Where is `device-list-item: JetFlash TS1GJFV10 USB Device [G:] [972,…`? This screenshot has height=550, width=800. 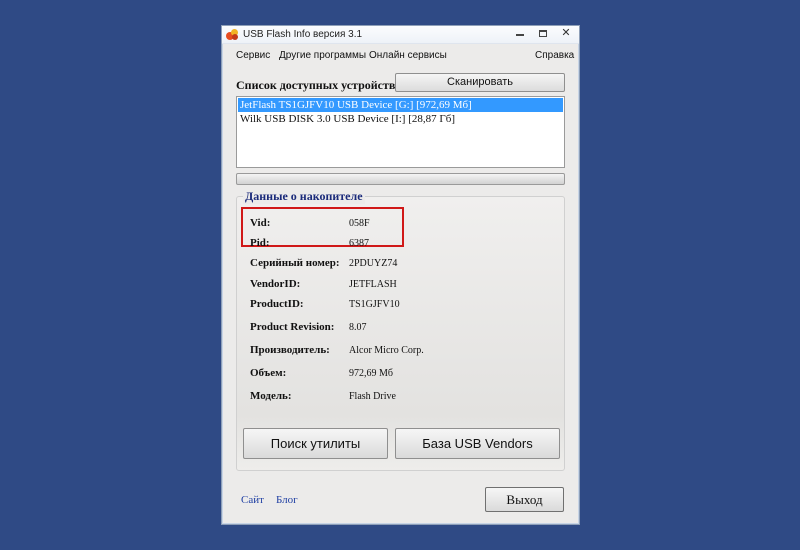 device-list-item: JetFlash TS1GJFV10 USB Device [G:] [972,… is located at coordinates (400, 105).